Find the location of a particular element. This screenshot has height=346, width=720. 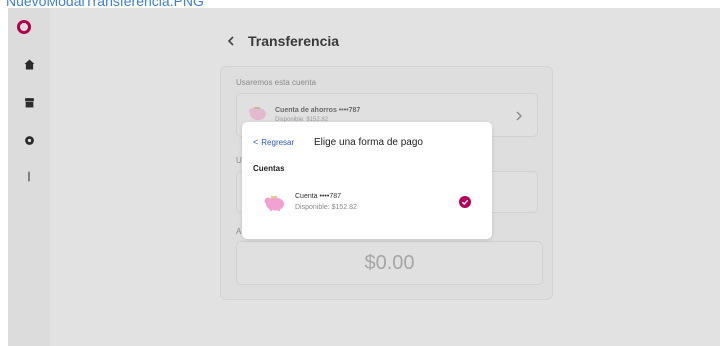

gear-icon is located at coordinates (29, 140).